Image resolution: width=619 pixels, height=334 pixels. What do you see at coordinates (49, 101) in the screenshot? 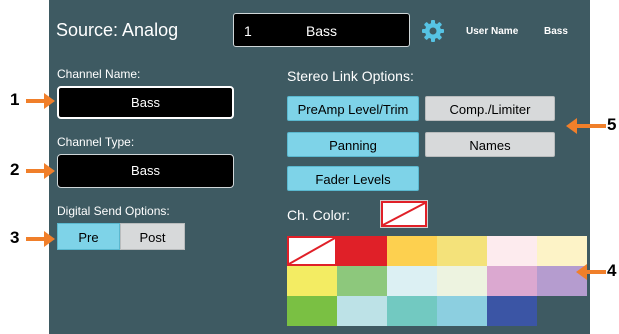
I see `callout-1-arrowhead` at bounding box center [49, 101].